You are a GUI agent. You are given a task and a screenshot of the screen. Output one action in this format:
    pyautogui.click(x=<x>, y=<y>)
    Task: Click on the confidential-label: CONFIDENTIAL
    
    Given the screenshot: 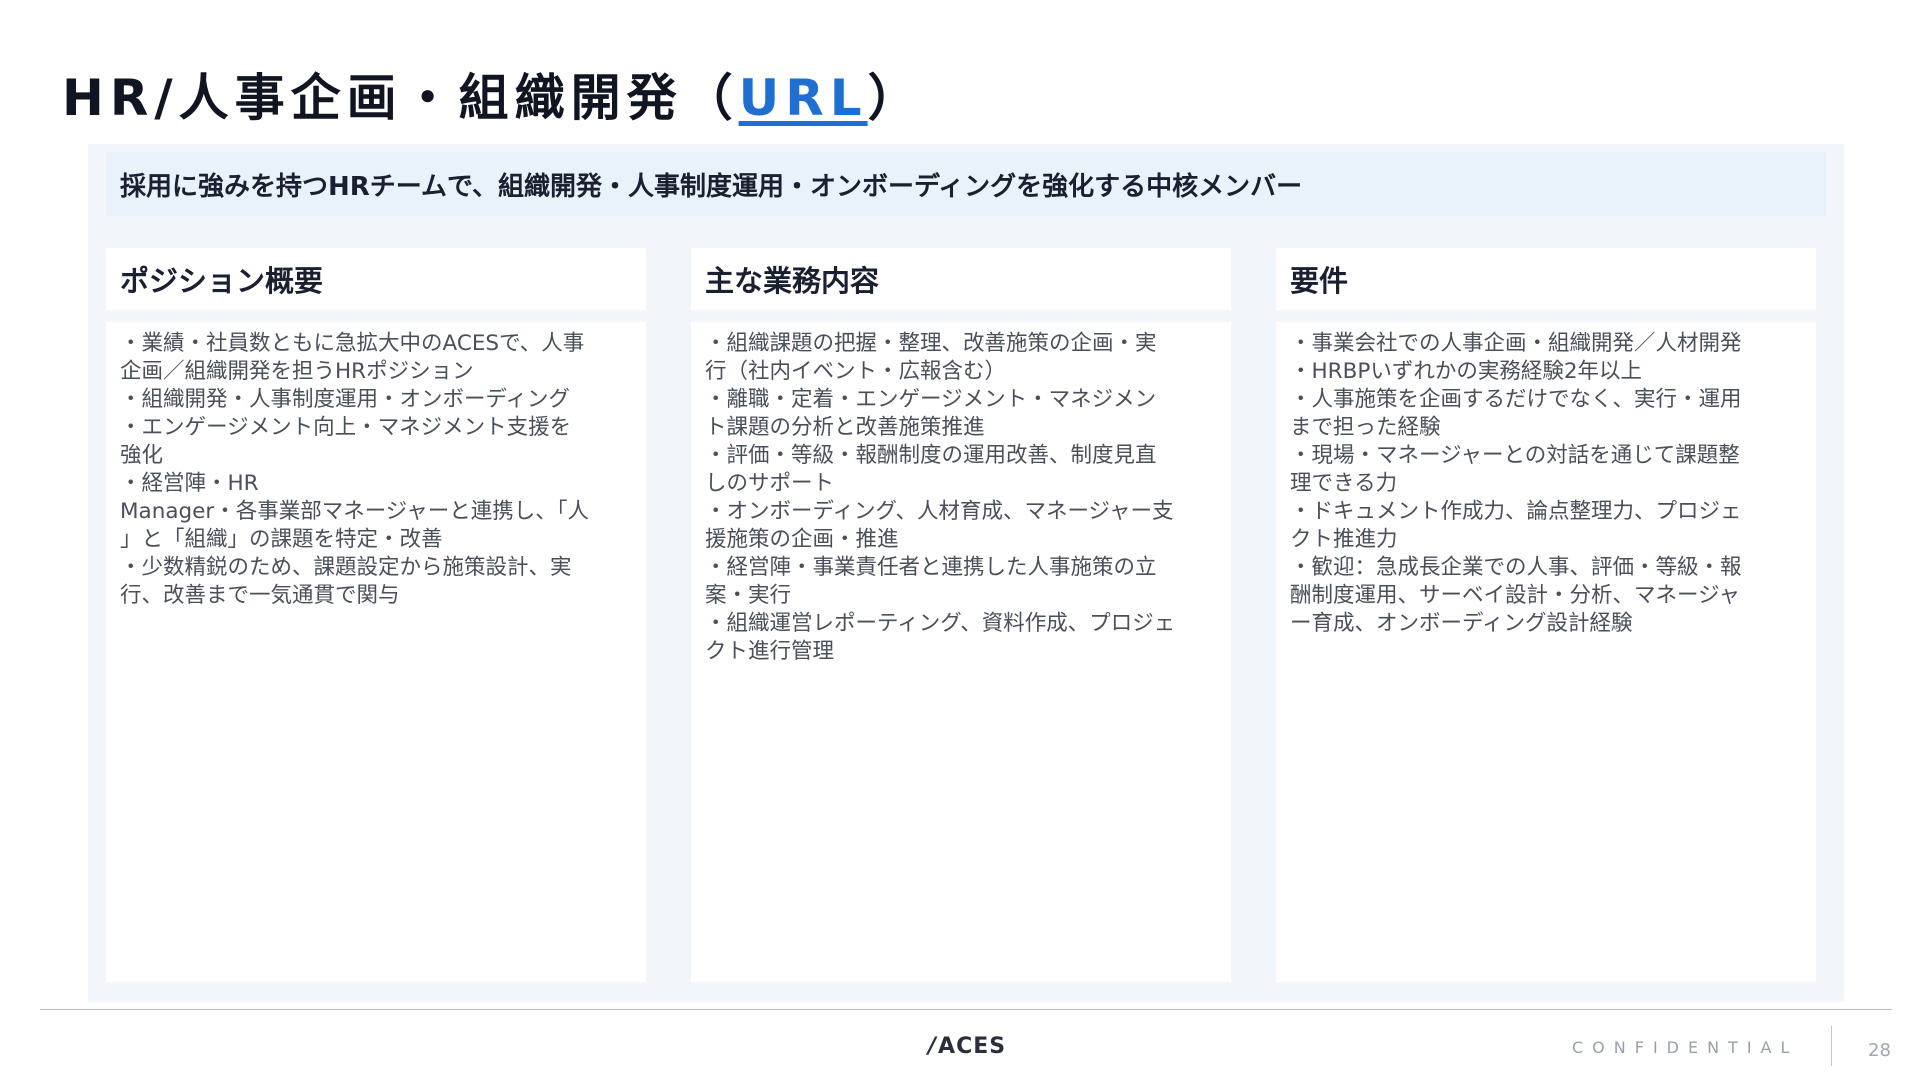 What is the action you would take?
    pyautogui.click(x=1685, y=1047)
    